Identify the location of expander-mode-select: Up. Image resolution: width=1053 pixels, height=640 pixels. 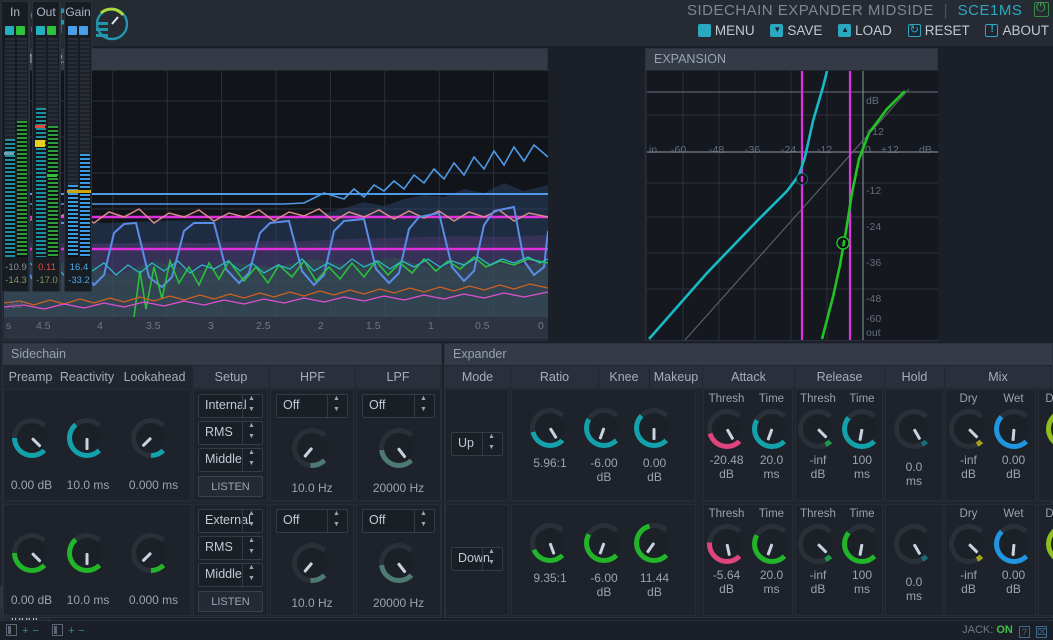
(477, 444).